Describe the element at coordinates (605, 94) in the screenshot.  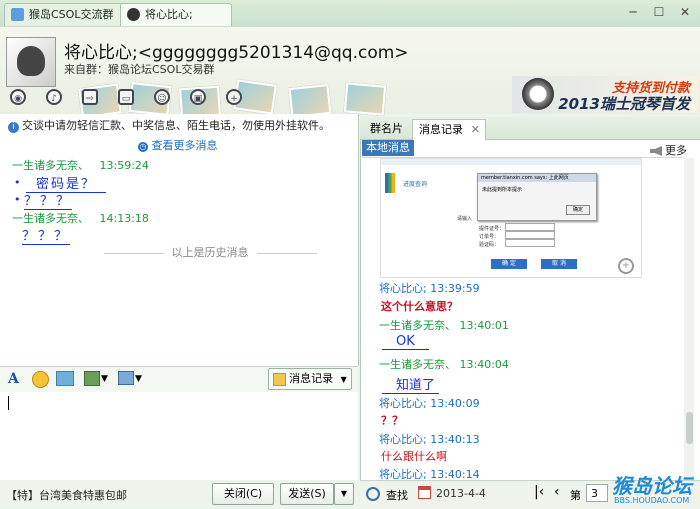
I see `ad-banner: 支持货到付款 2013瑞士冠琴首发` at that location.